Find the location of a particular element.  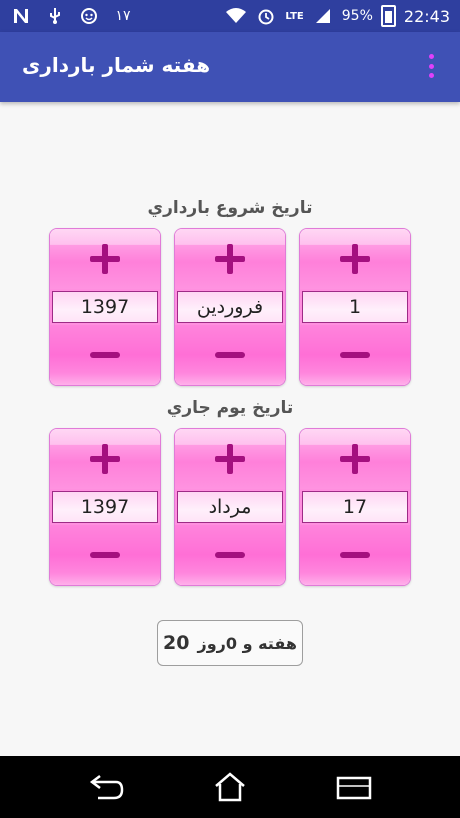

status-bar: ۱۷ LTE 95% 22:43 is located at coordinates (230, 16).